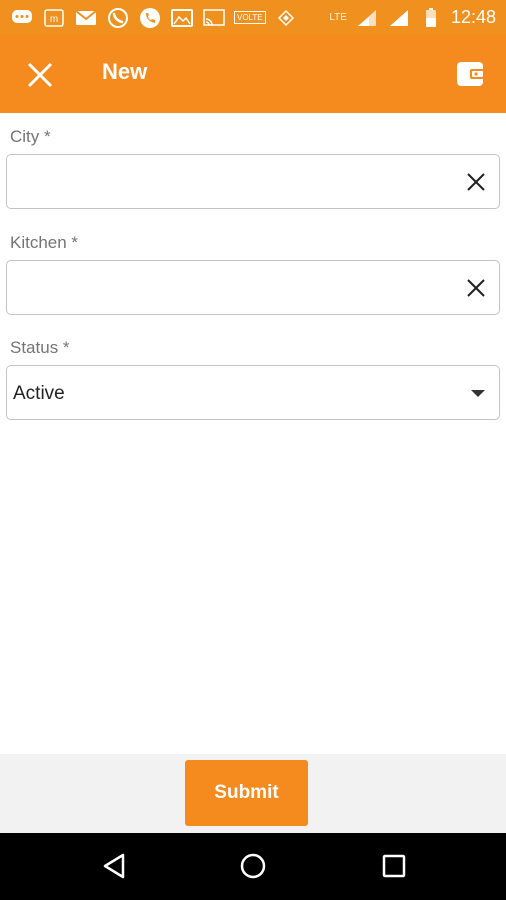 Image resolution: width=506 pixels, height=900 pixels. What do you see at coordinates (182, 18) in the screenshot?
I see `gallery-icon` at bounding box center [182, 18].